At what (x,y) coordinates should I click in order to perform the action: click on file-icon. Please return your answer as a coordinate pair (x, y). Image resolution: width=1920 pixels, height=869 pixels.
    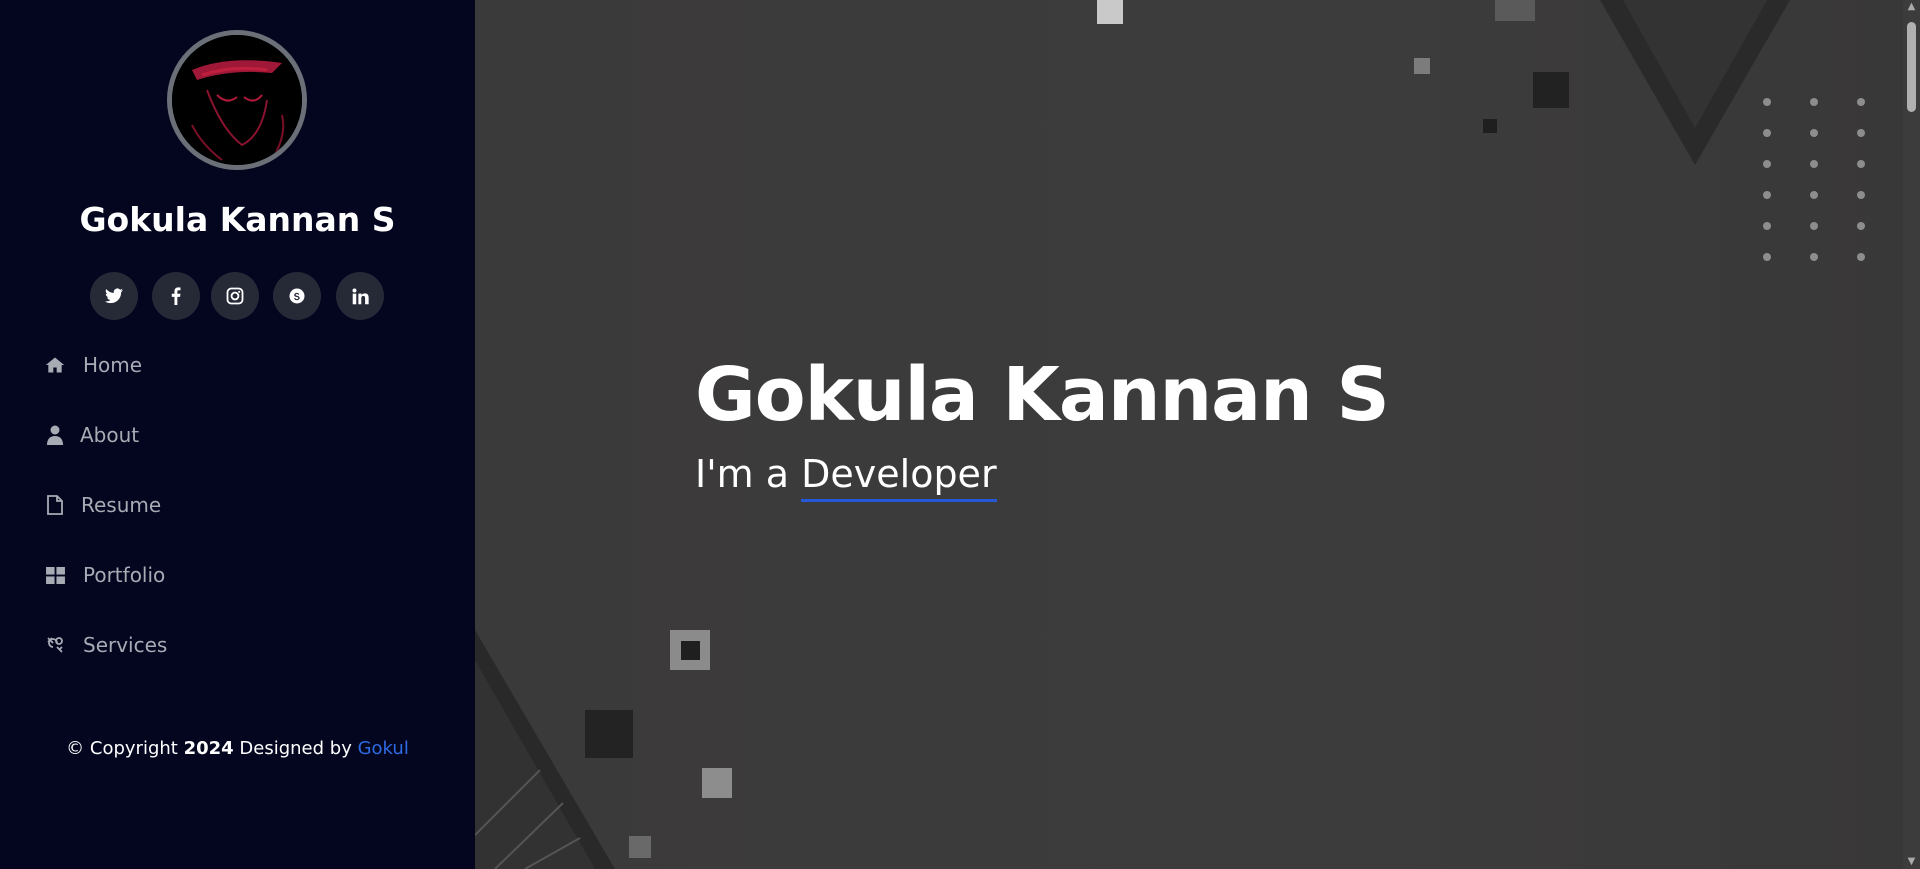
    Looking at the image, I should click on (55, 505).